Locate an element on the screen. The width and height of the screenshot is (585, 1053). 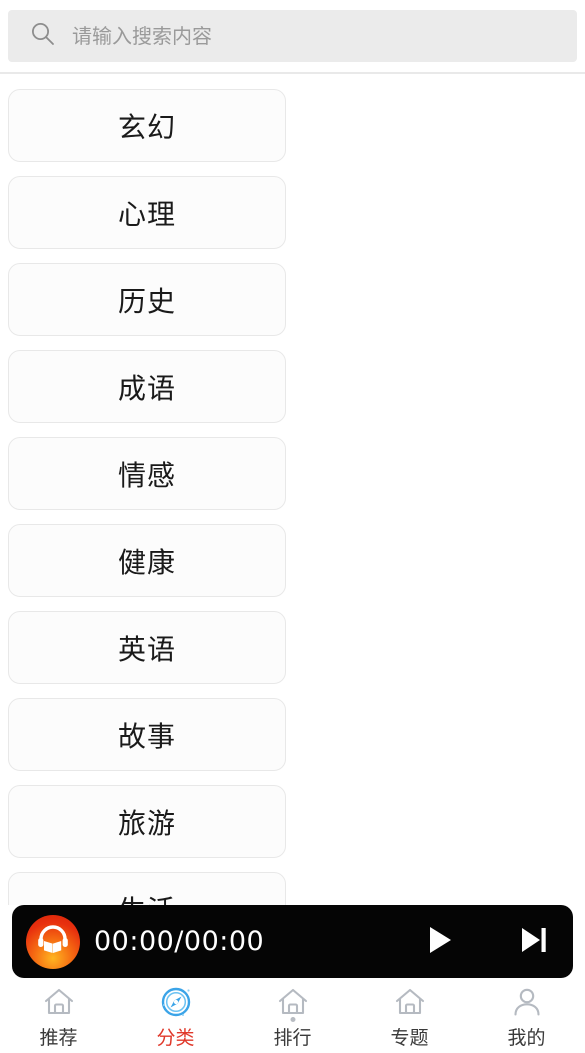
play-button is located at coordinates (439, 941).